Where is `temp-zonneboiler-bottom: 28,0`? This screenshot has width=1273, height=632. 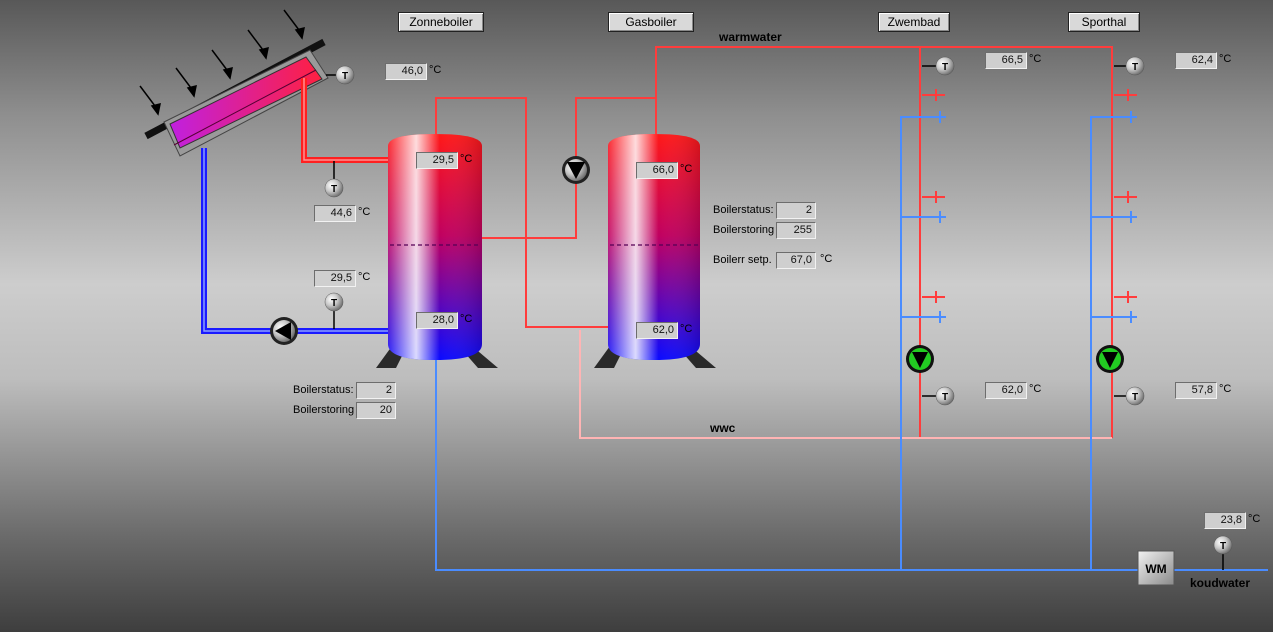 temp-zonneboiler-bottom: 28,0 is located at coordinates (437, 320).